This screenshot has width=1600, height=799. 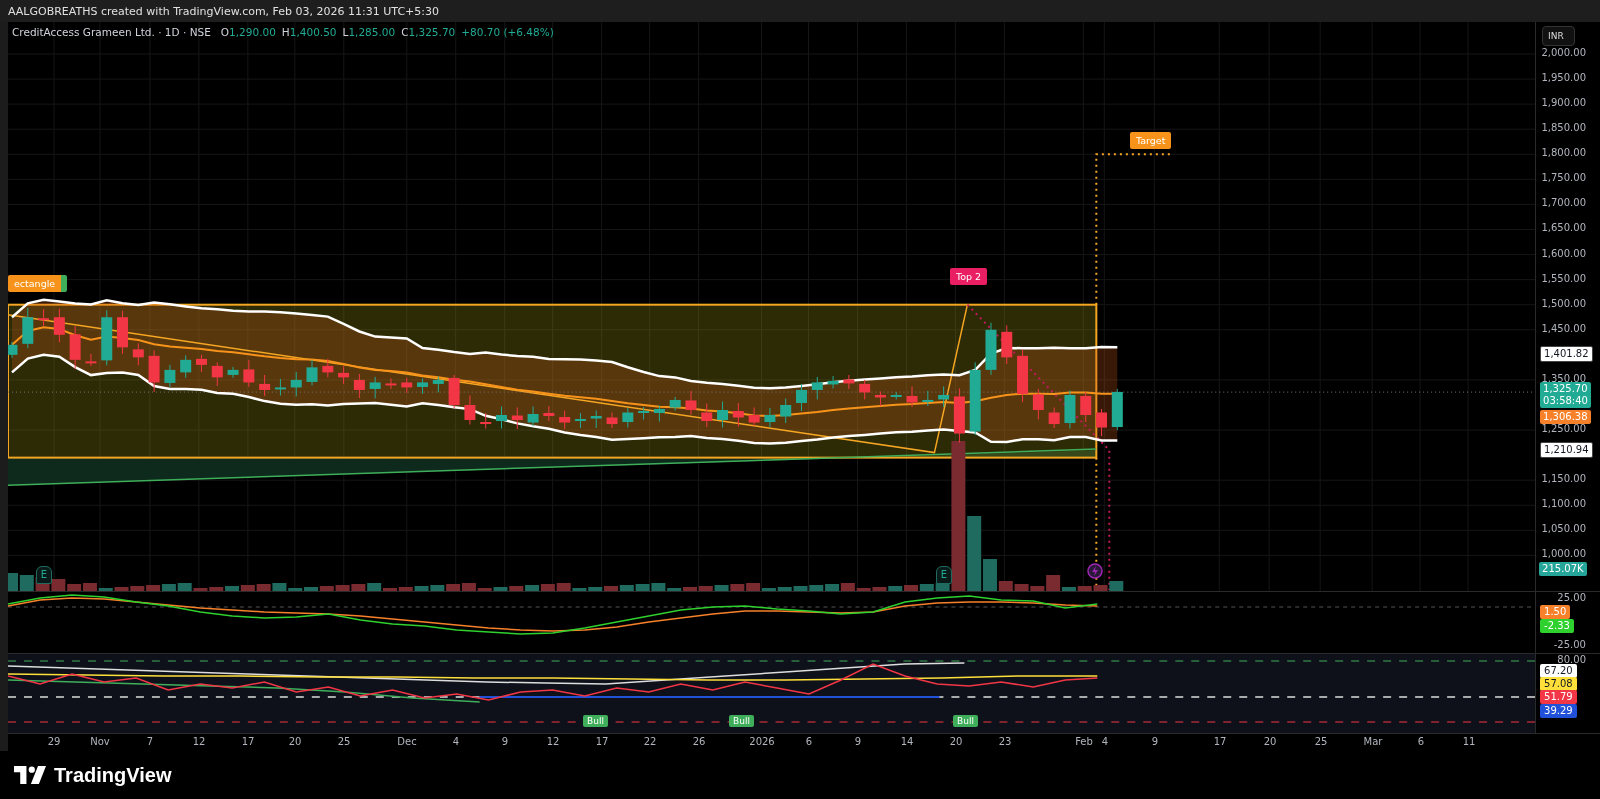 What do you see at coordinates (309, 32) in the screenshot?
I see `ohlc-value: H1,400.50` at bounding box center [309, 32].